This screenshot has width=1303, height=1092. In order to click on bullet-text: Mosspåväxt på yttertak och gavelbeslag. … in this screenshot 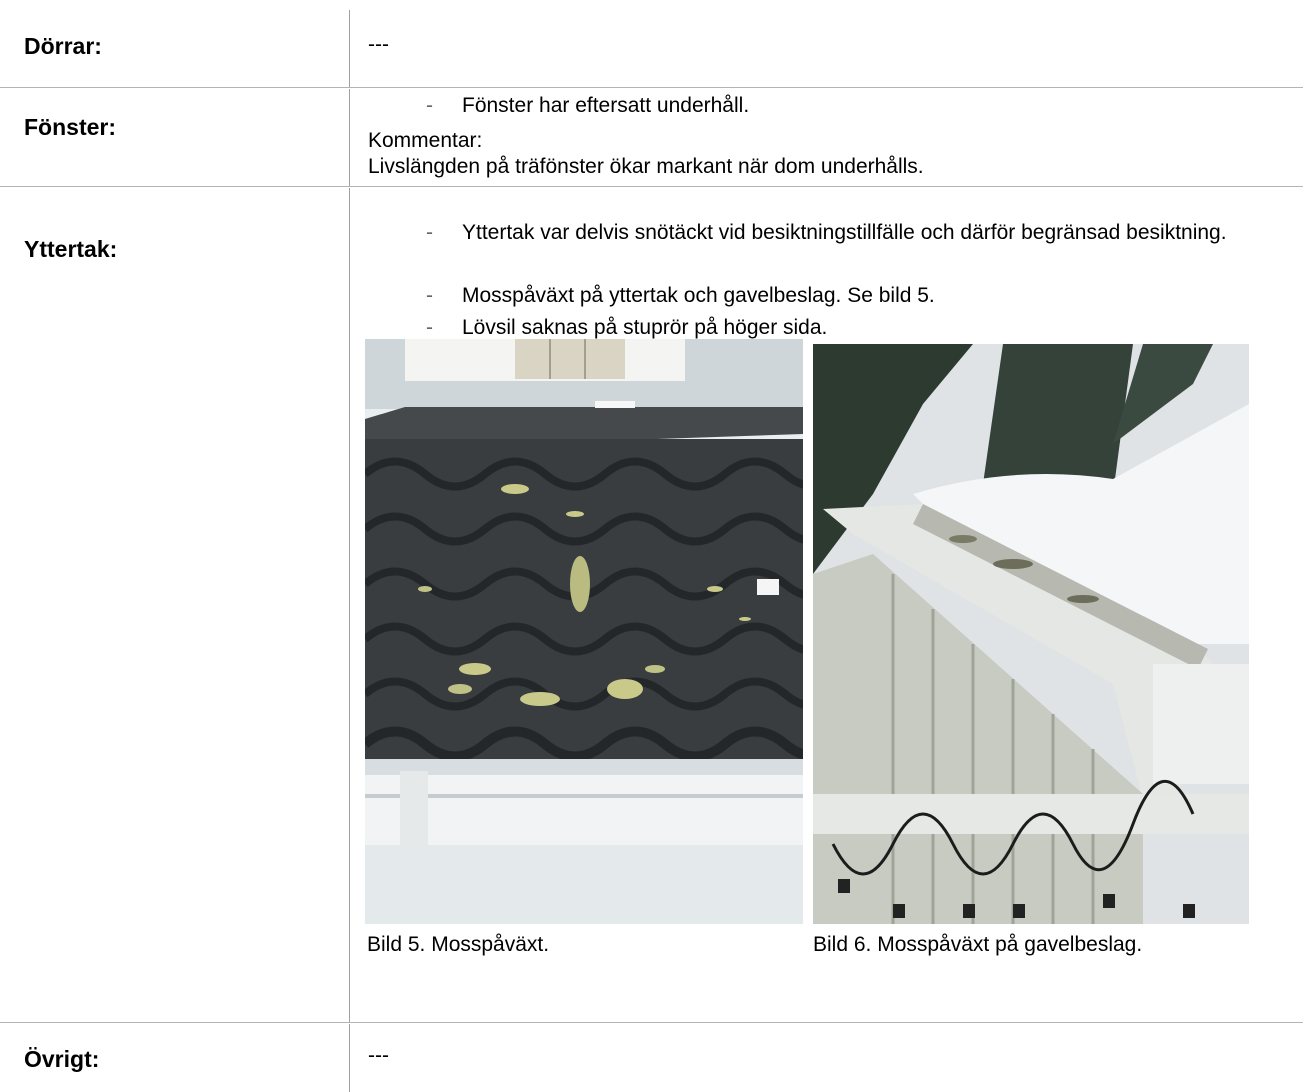, I will do `click(698, 295)`.